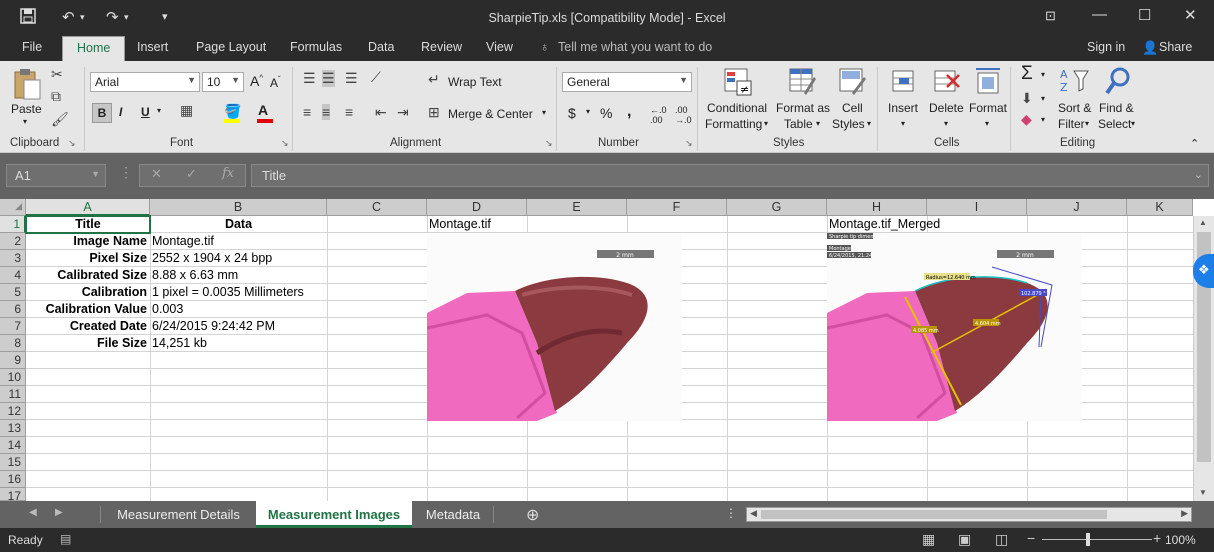  What do you see at coordinates (572, 113) in the screenshot?
I see `currency-button: $` at bounding box center [572, 113].